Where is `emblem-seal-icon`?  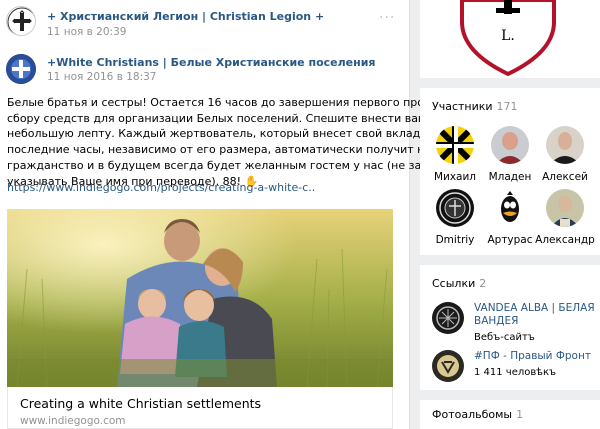 emblem-seal-icon is located at coordinates (455, 208).